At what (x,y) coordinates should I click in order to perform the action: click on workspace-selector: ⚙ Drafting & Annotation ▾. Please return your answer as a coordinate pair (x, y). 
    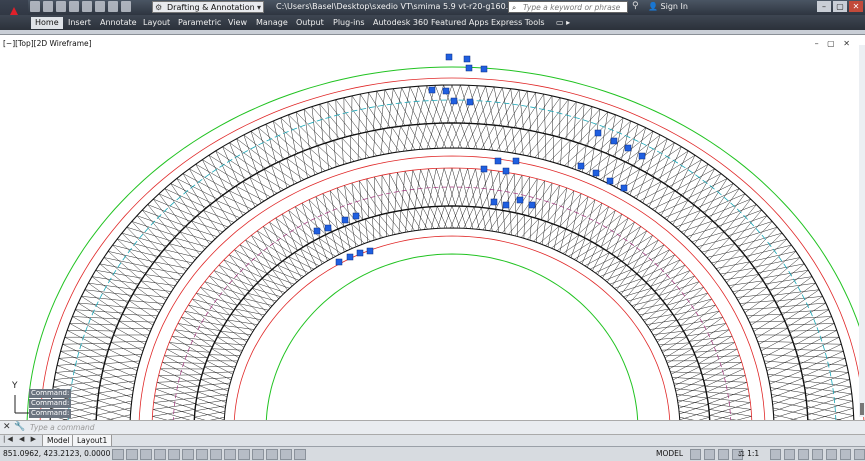
    Looking at the image, I should click on (208, 7).